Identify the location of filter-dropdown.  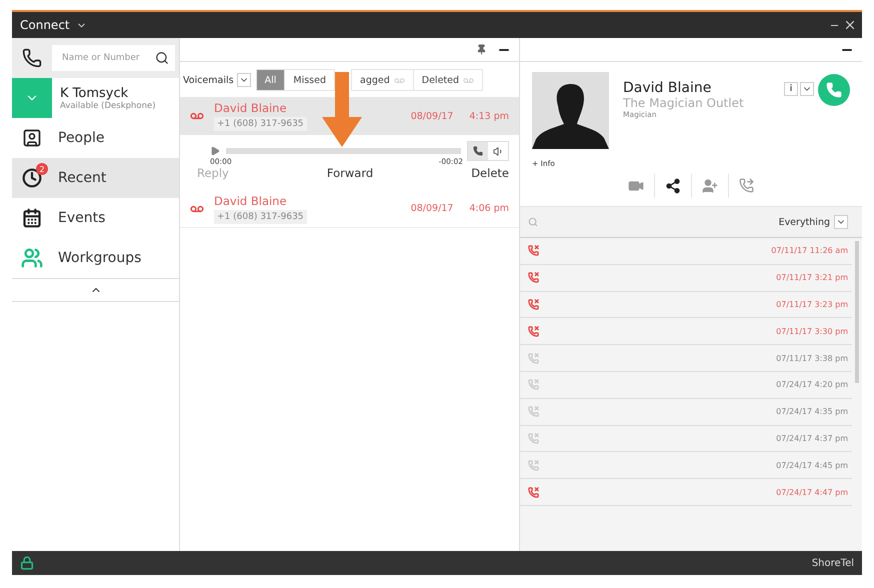
(243, 80).